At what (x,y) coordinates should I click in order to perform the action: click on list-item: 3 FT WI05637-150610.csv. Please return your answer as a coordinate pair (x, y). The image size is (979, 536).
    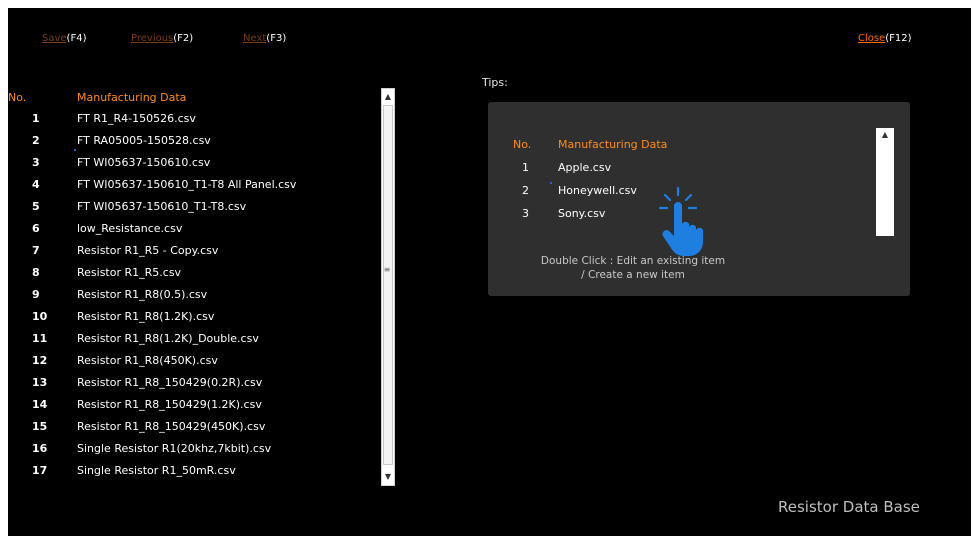
    Looking at the image, I should click on (193, 166).